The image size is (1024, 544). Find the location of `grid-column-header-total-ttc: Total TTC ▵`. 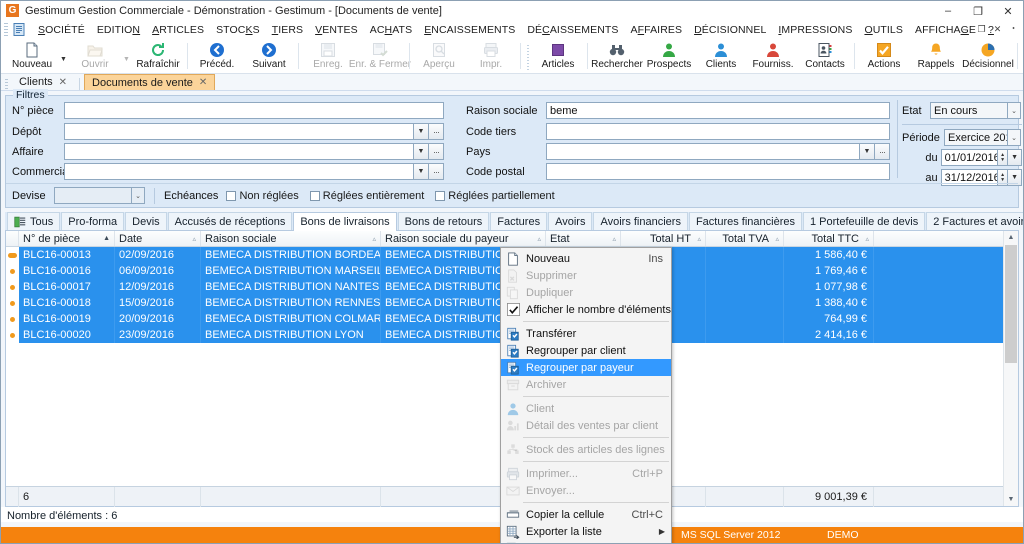

grid-column-header-total-ttc: Total TTC ▵ is located at coordinates (829, 238).